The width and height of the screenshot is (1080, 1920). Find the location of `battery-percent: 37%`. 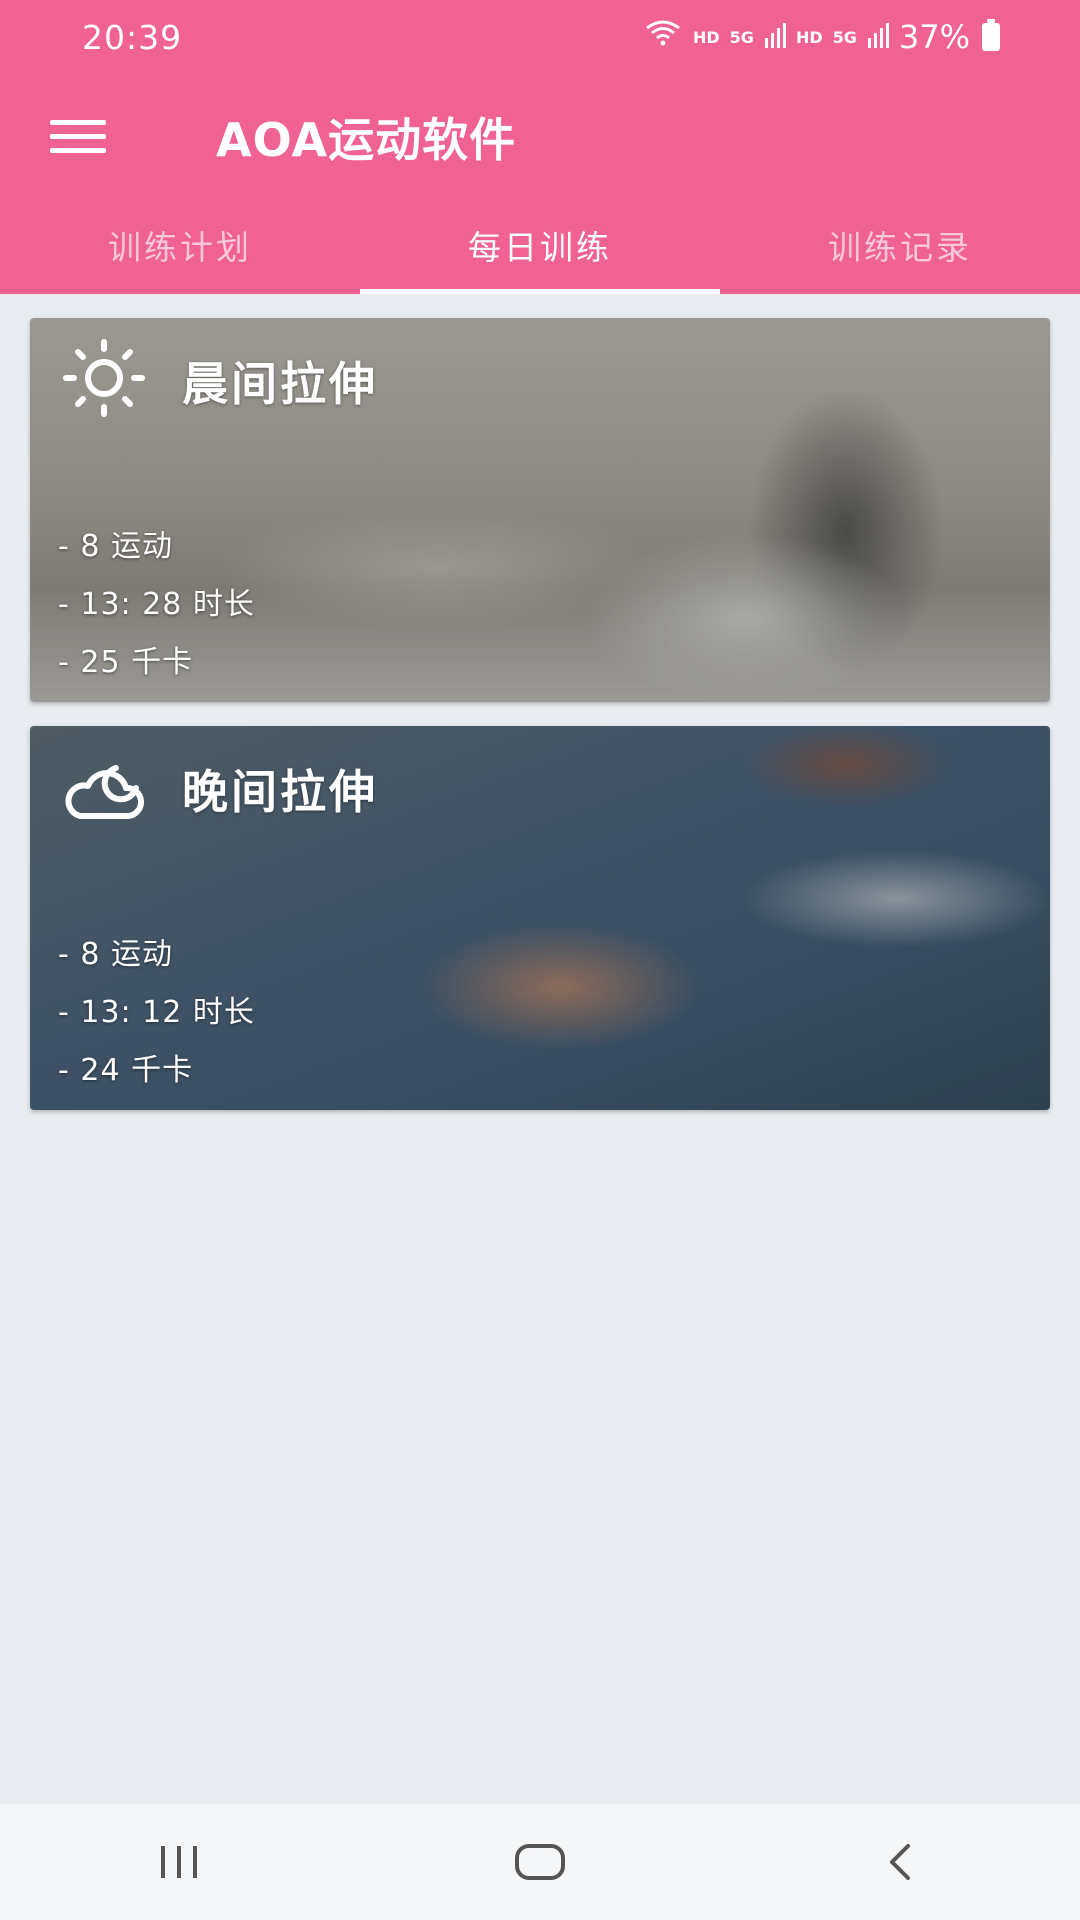

battery-percent: 37% is located at coordinates (934, 37).